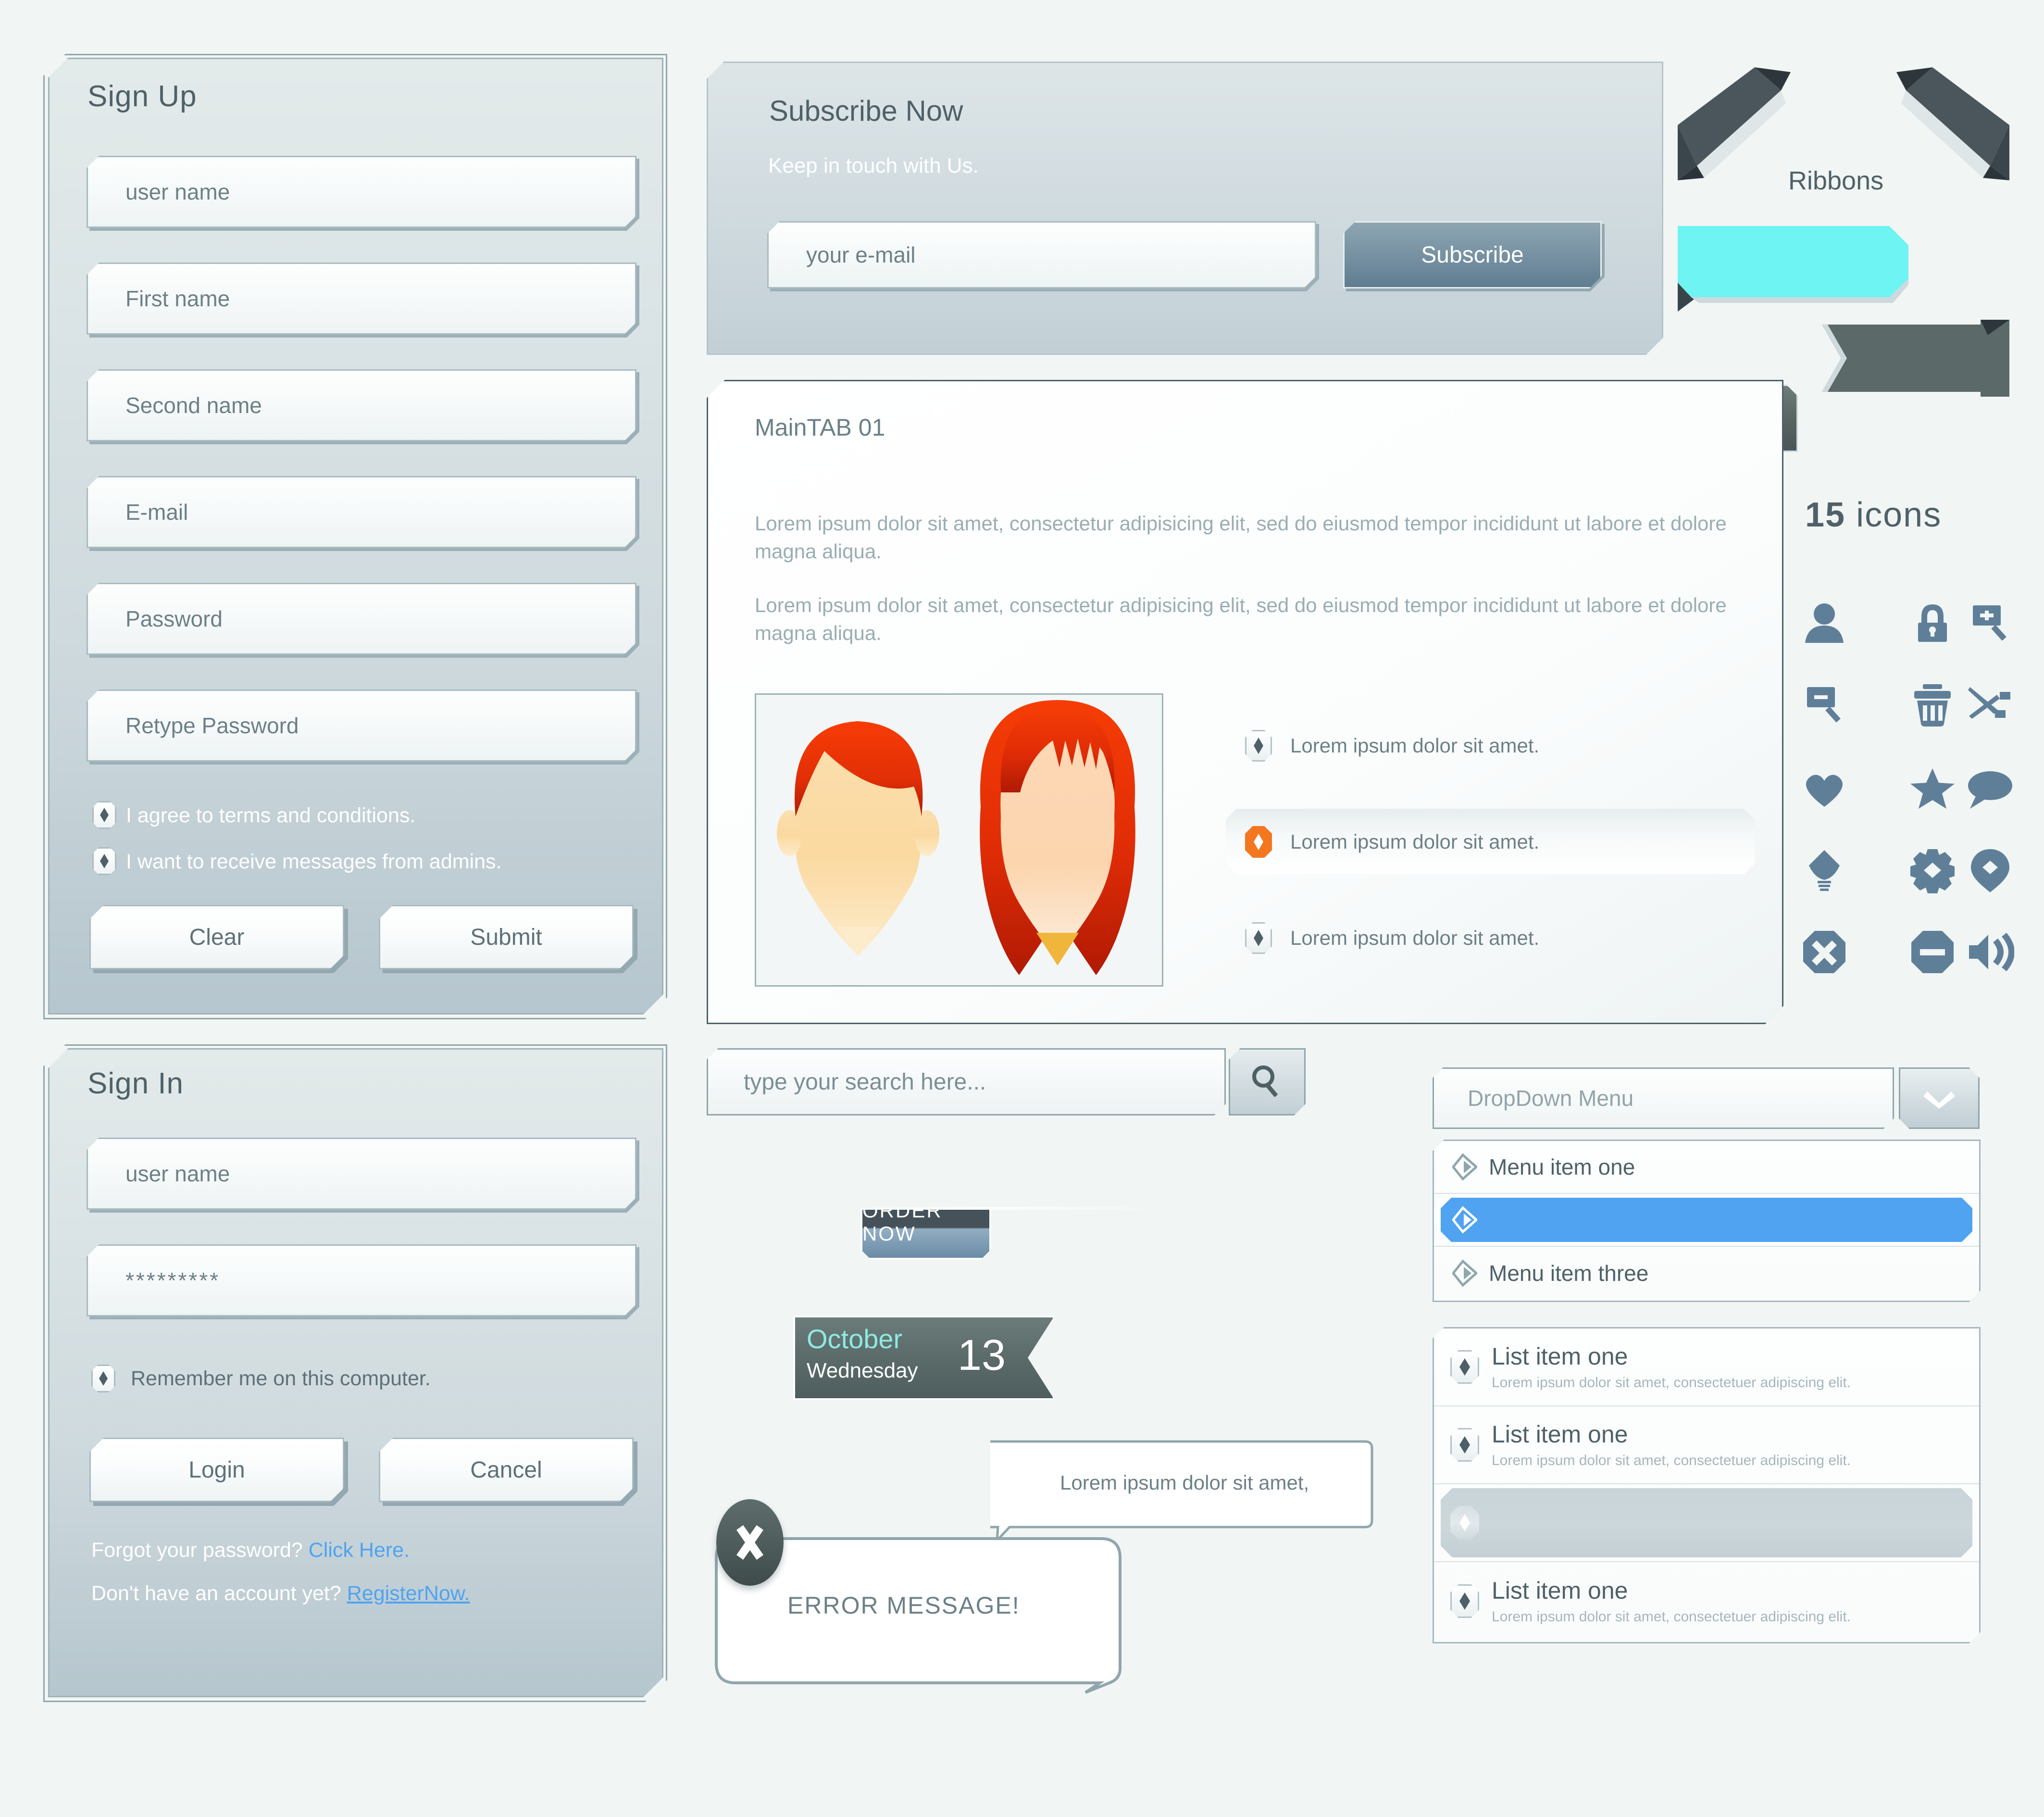  I want to click on dropdown-item-selected, so click(1706, 1220).